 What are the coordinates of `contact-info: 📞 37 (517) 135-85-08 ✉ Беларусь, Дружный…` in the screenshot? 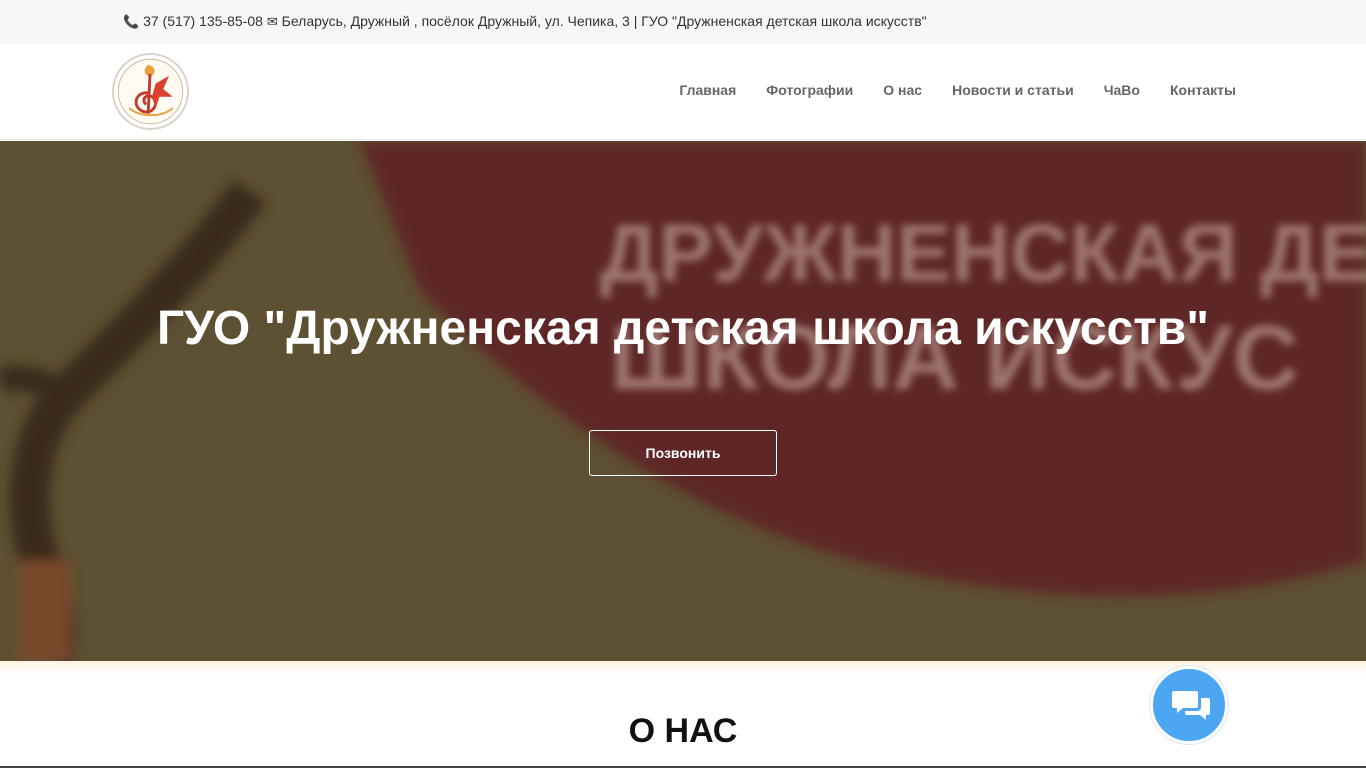 It's located at (525, 21).